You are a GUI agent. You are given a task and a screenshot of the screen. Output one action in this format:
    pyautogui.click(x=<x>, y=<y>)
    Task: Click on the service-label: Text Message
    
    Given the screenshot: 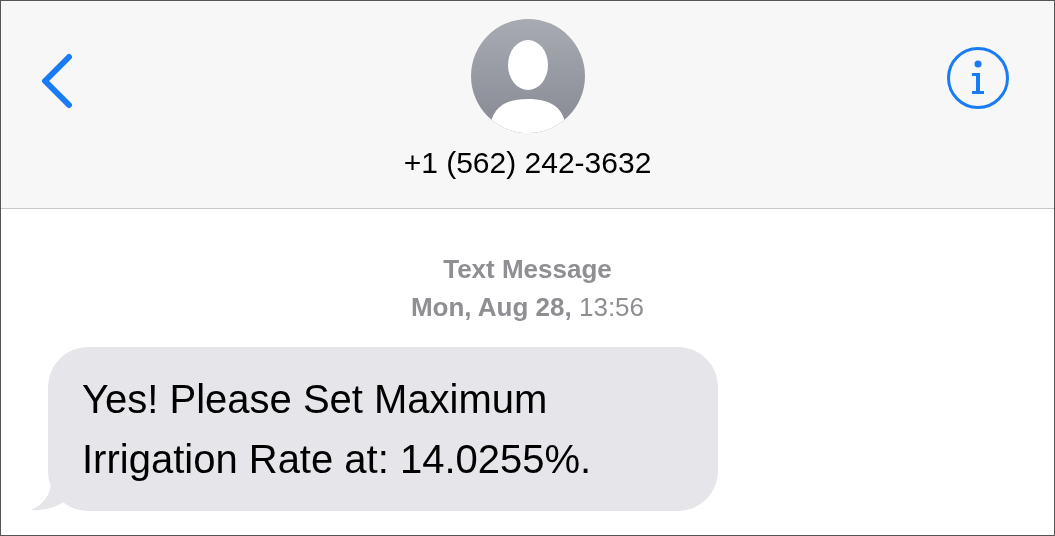 What is the action you would take?
    pyautogui.click(x=527, y=269)
    